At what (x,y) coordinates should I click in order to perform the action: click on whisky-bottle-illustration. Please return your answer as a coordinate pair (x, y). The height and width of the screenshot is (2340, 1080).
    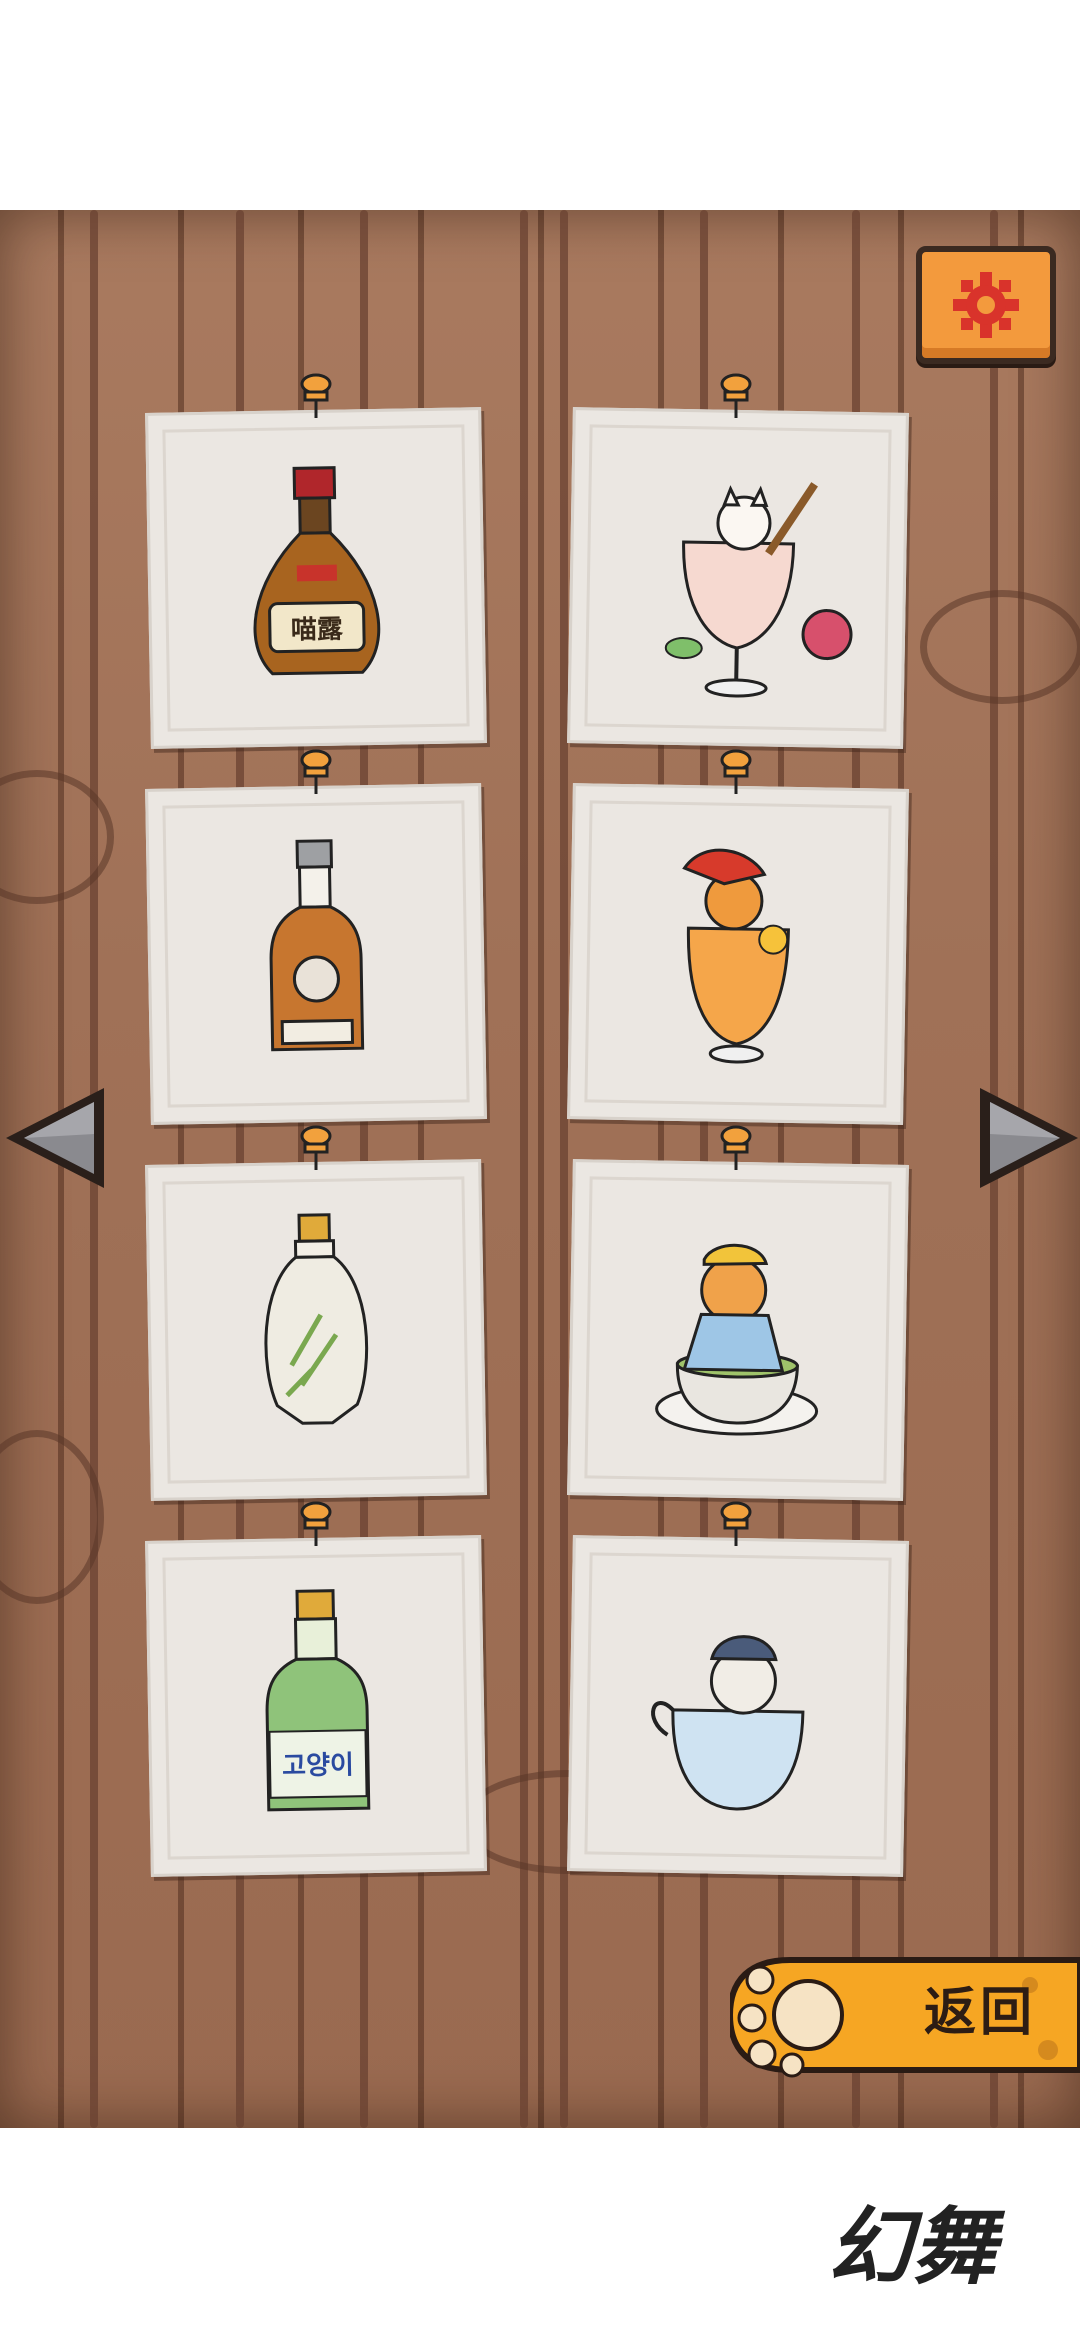
    Looking at the image, I should click on (317, 945).